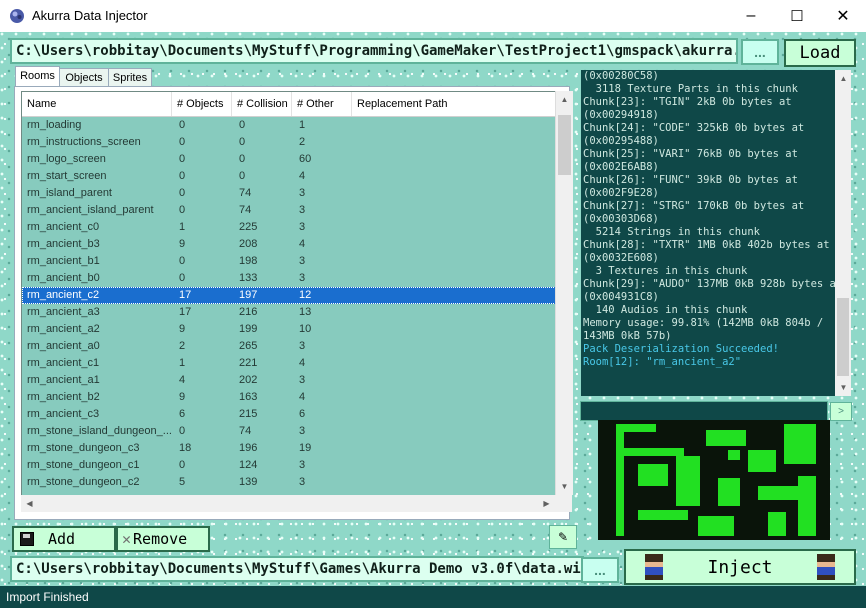  I want to click on table-row: rm_ancient_b1 0 198 3, so click(289, 261).